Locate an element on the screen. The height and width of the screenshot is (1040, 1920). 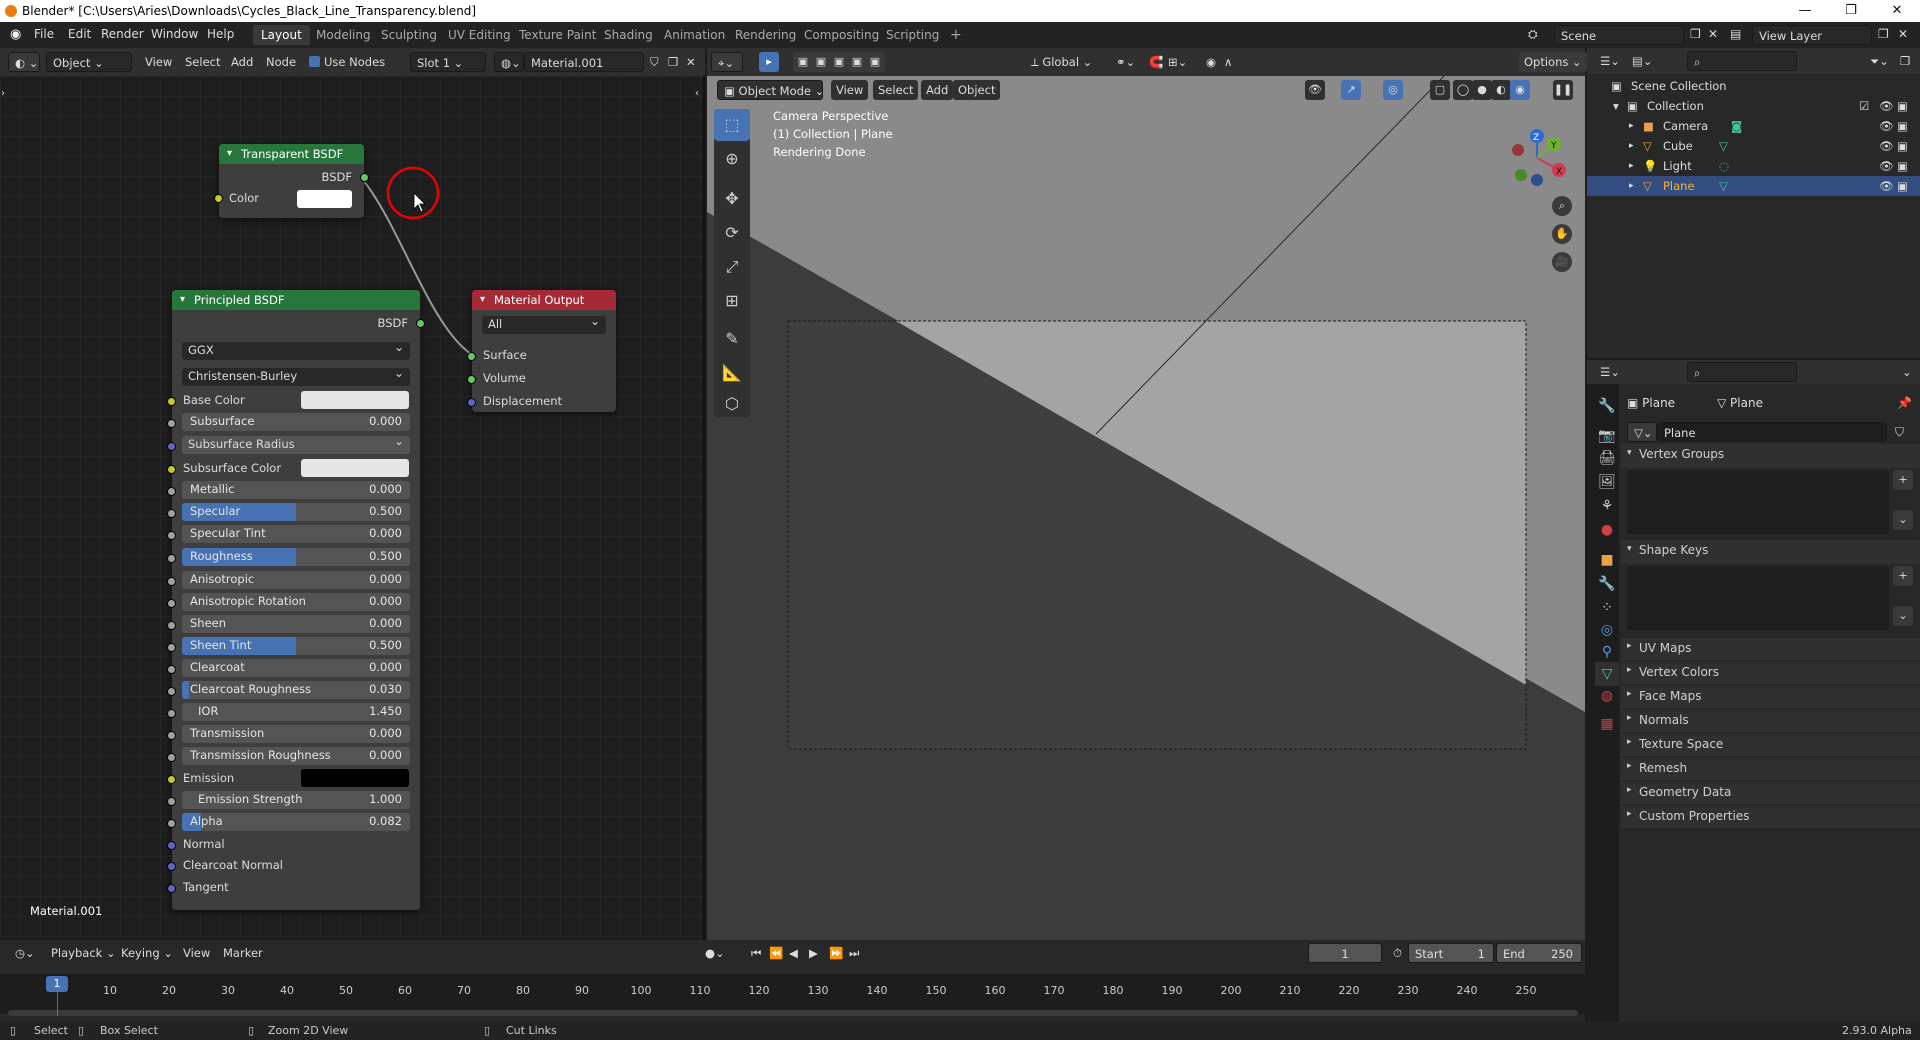
overlay-toggle-icon: ◎ is located at coordinates (1393, 90).